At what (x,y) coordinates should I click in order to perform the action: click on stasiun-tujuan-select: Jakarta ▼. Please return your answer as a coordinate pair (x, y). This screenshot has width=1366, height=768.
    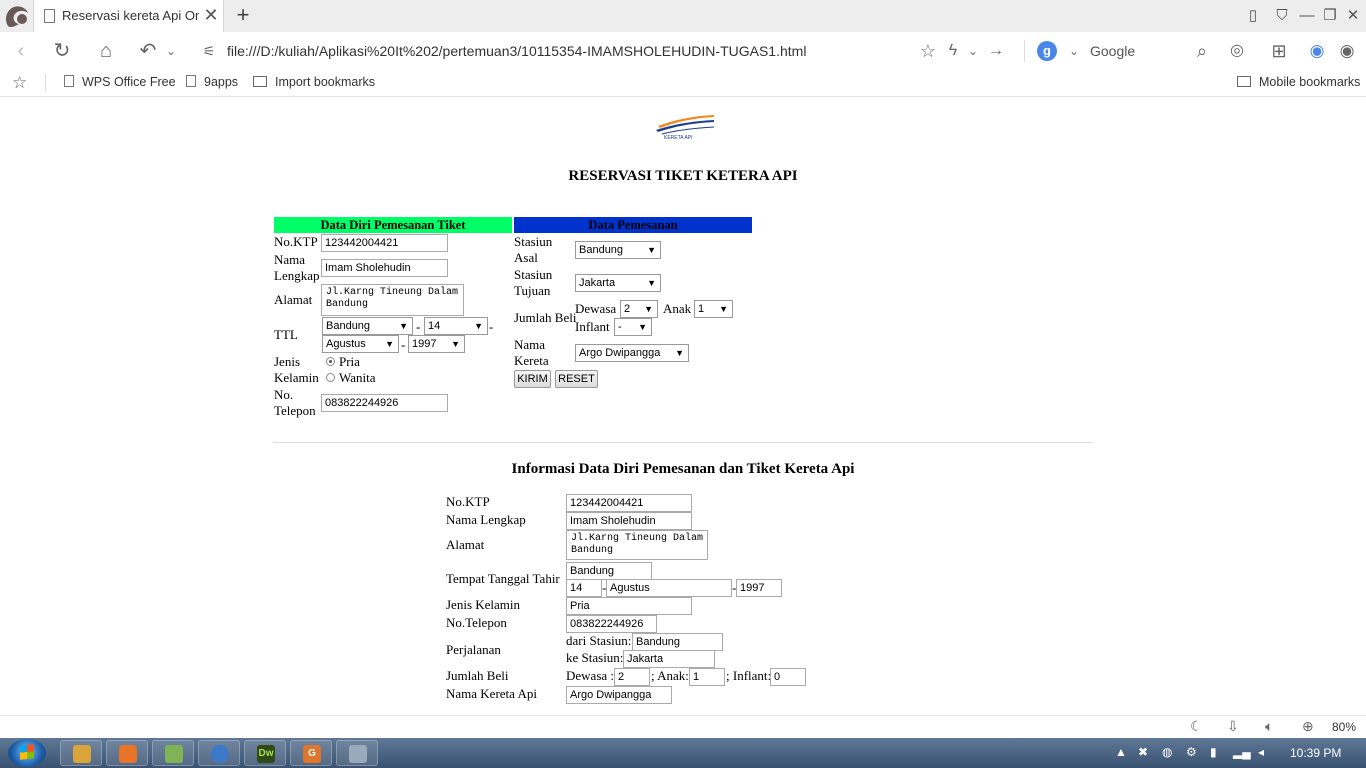
    Looking at the image, I should click on (618, 283).